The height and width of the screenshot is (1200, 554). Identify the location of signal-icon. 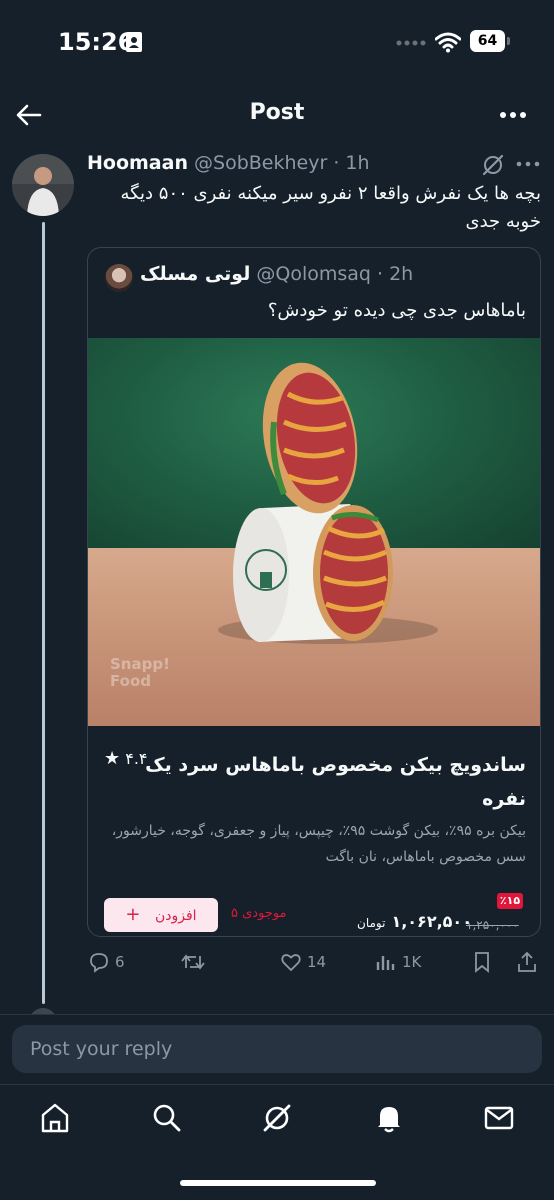
(411, 43).